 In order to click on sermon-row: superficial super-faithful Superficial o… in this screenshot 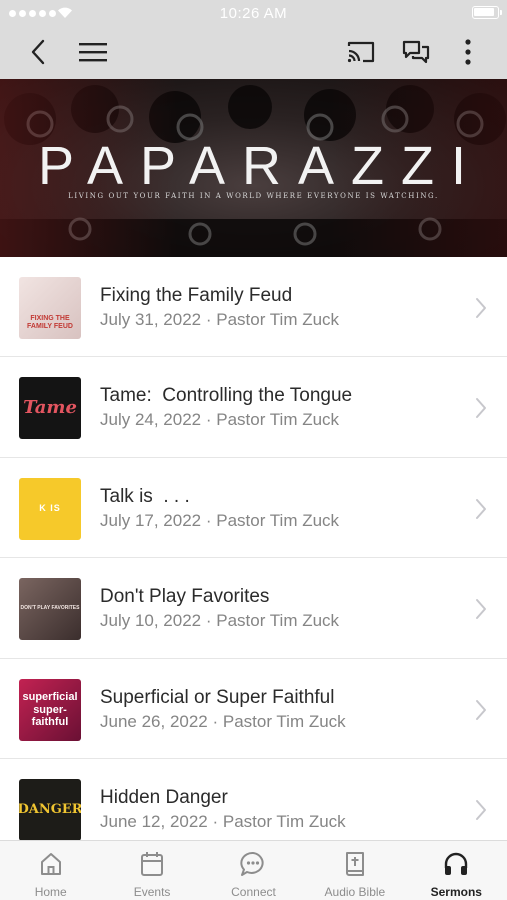, I will do `click(253, 708)`.